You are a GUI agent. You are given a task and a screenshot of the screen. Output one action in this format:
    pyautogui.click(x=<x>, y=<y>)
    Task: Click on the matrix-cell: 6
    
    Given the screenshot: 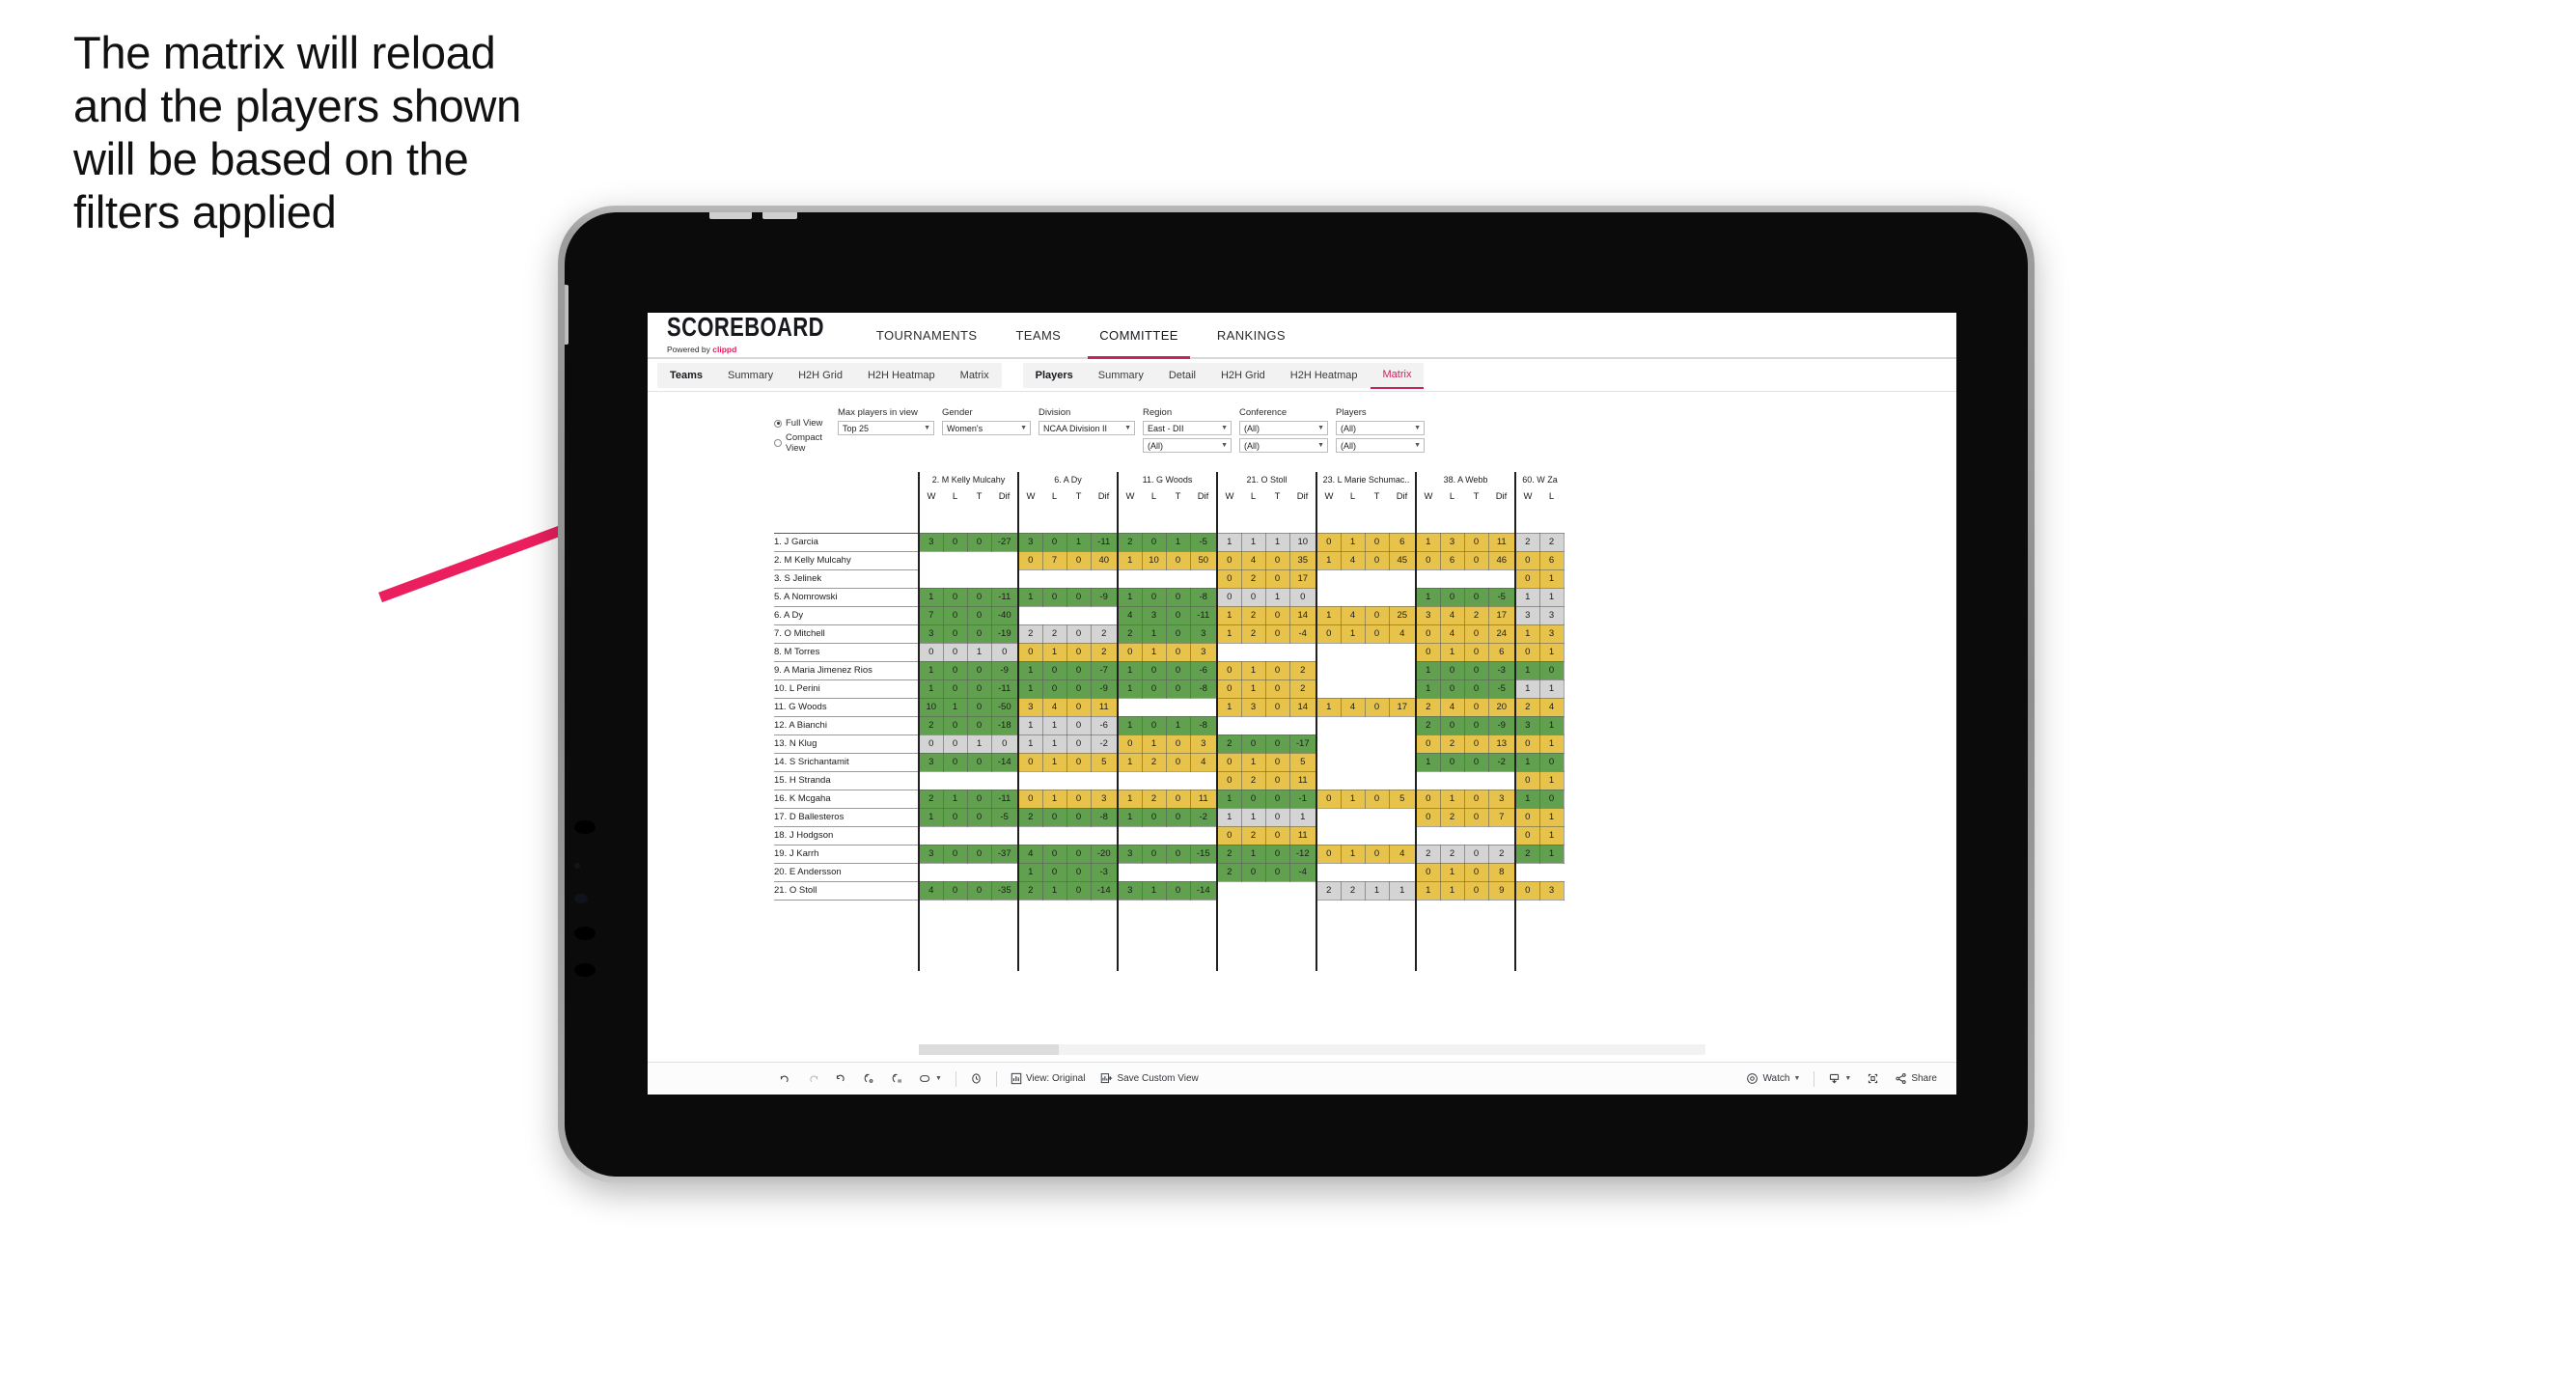 What is the action you would take?
    pyautogui.click(x=1402, y=542)
    